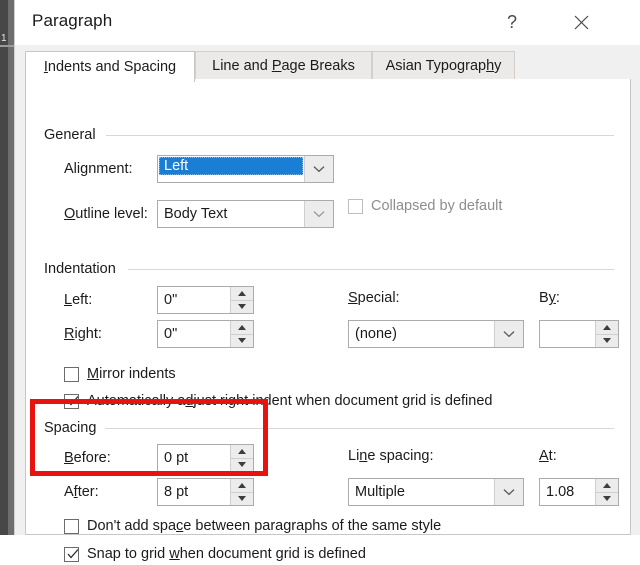  I want to click on alignment-label: Alignment:, so click(98, 169).